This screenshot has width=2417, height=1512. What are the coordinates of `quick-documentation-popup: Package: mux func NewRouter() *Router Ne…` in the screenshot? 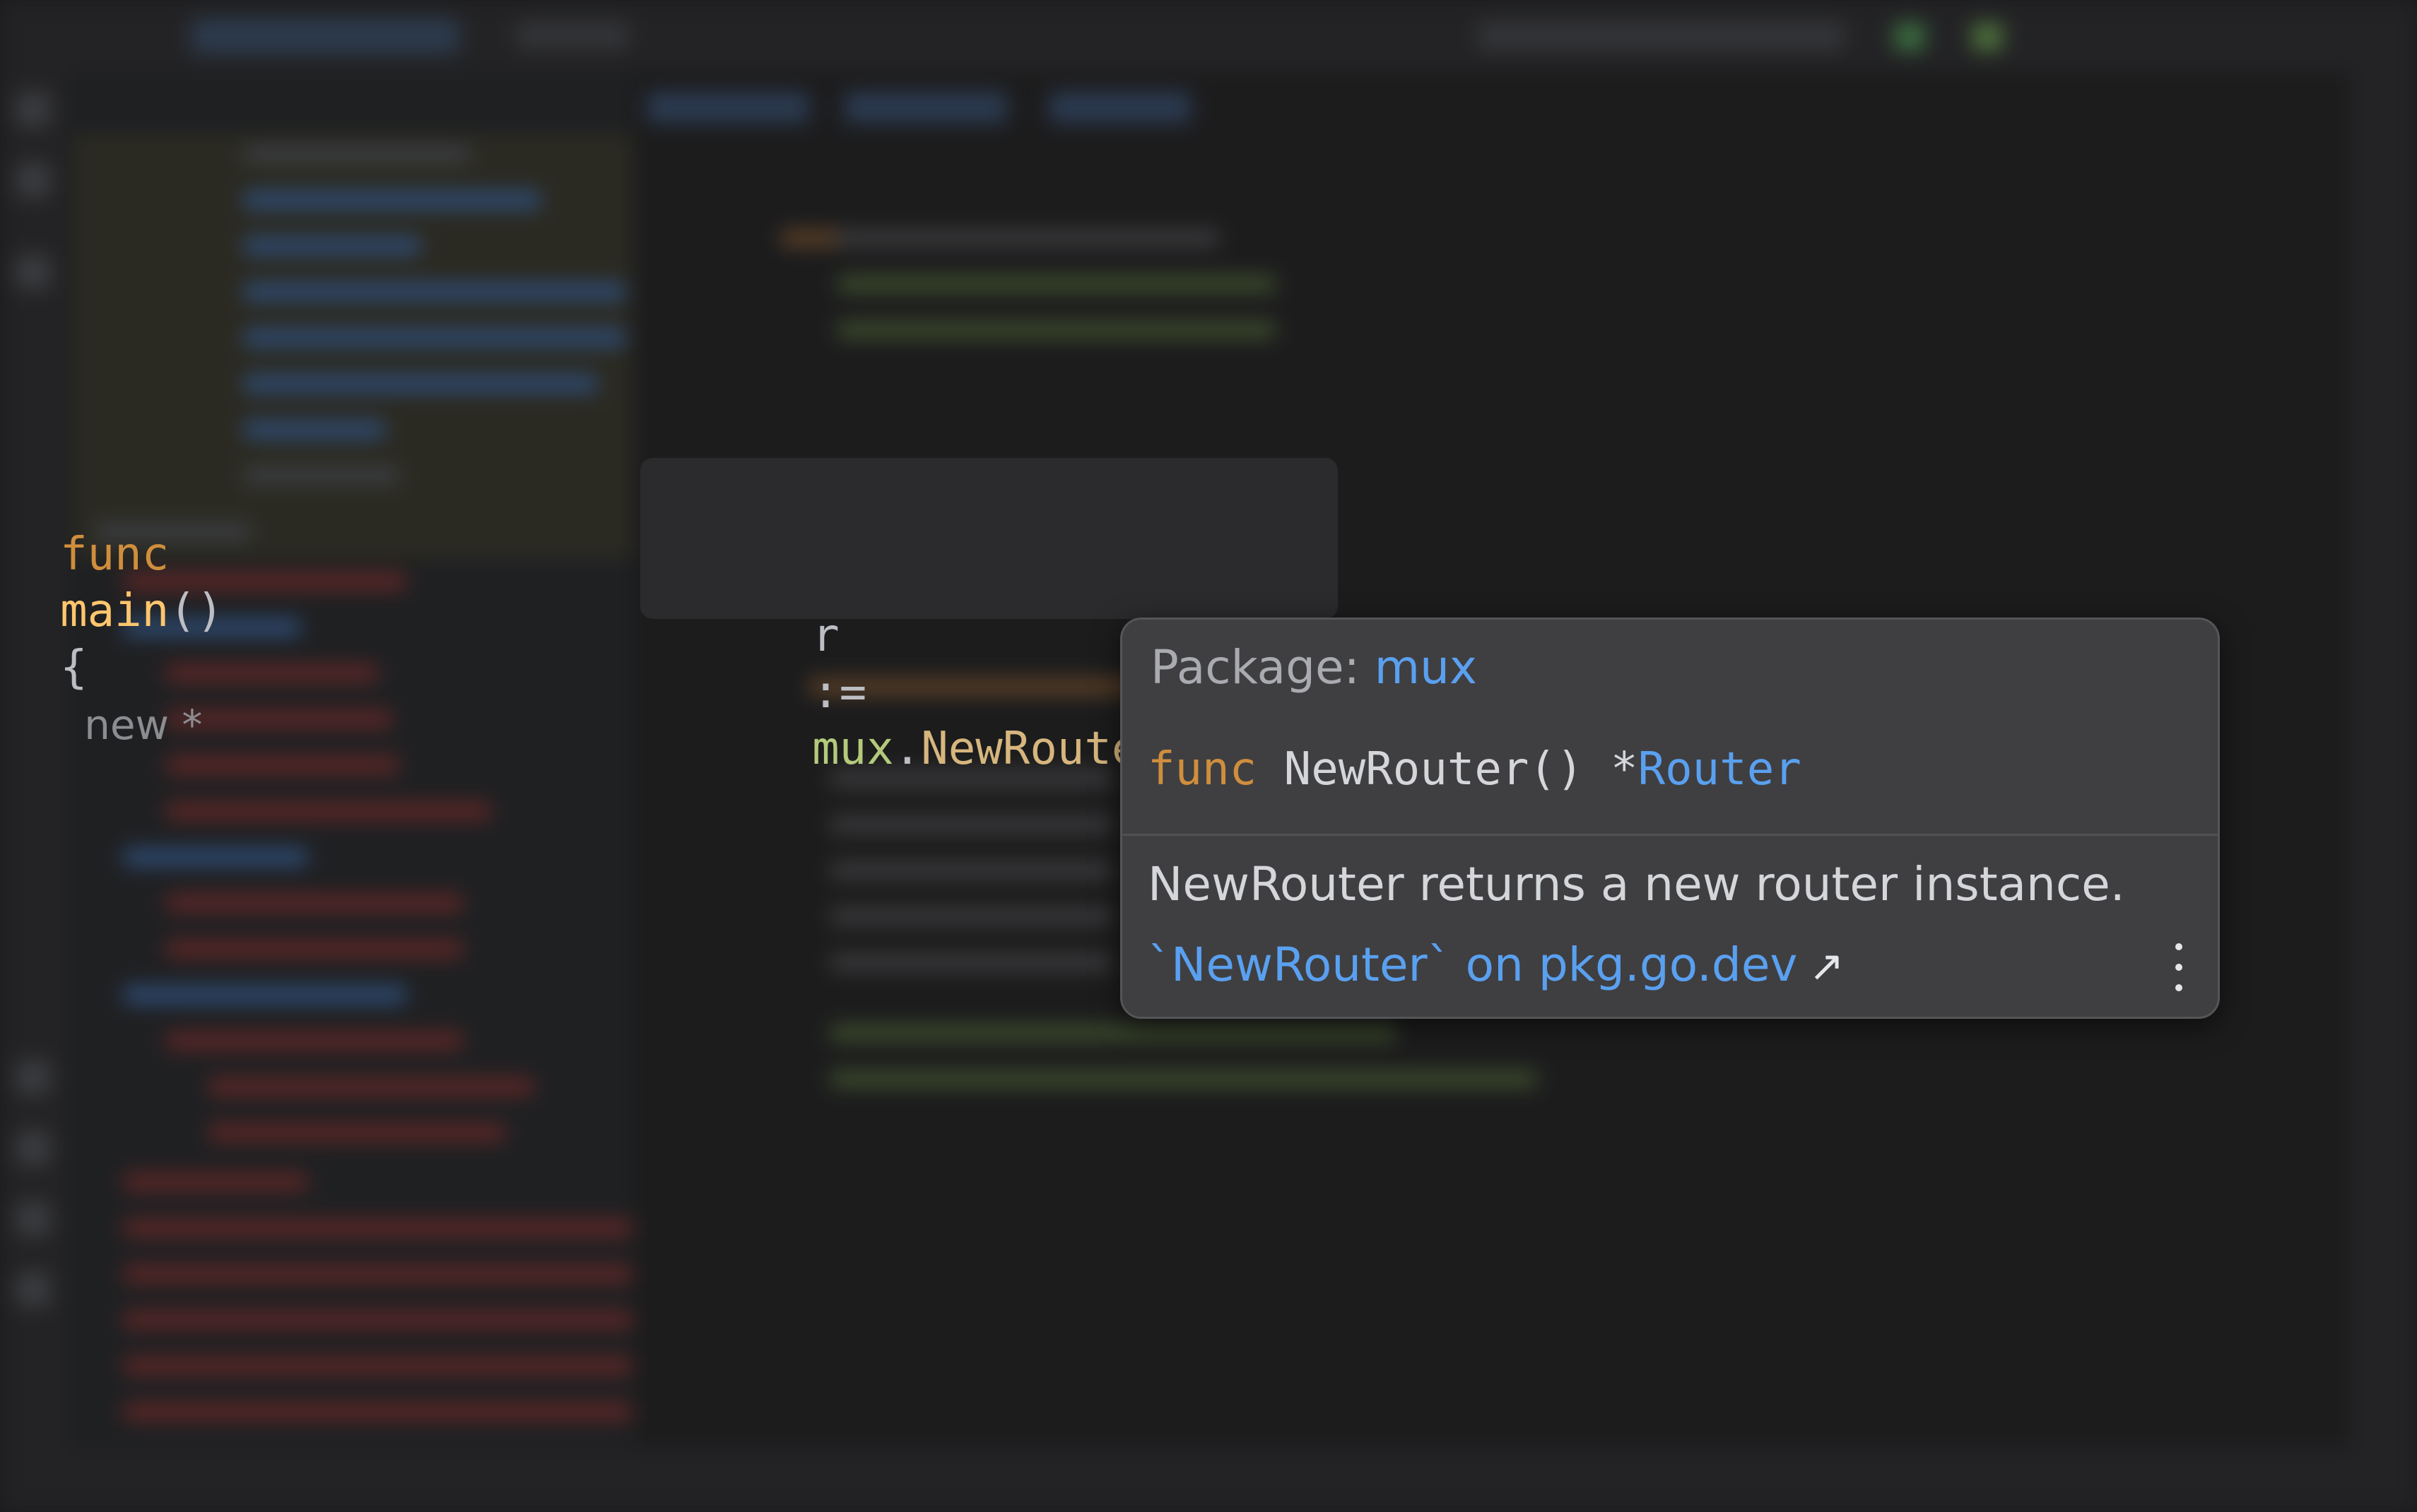 It's located at (1670, 818).